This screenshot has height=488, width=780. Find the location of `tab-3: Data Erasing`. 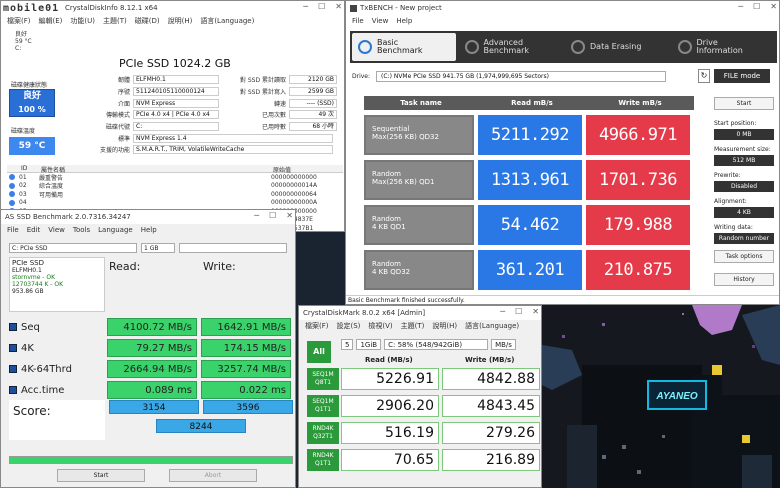

tab-3: Data Erasing is located at coordinates (617, 47).